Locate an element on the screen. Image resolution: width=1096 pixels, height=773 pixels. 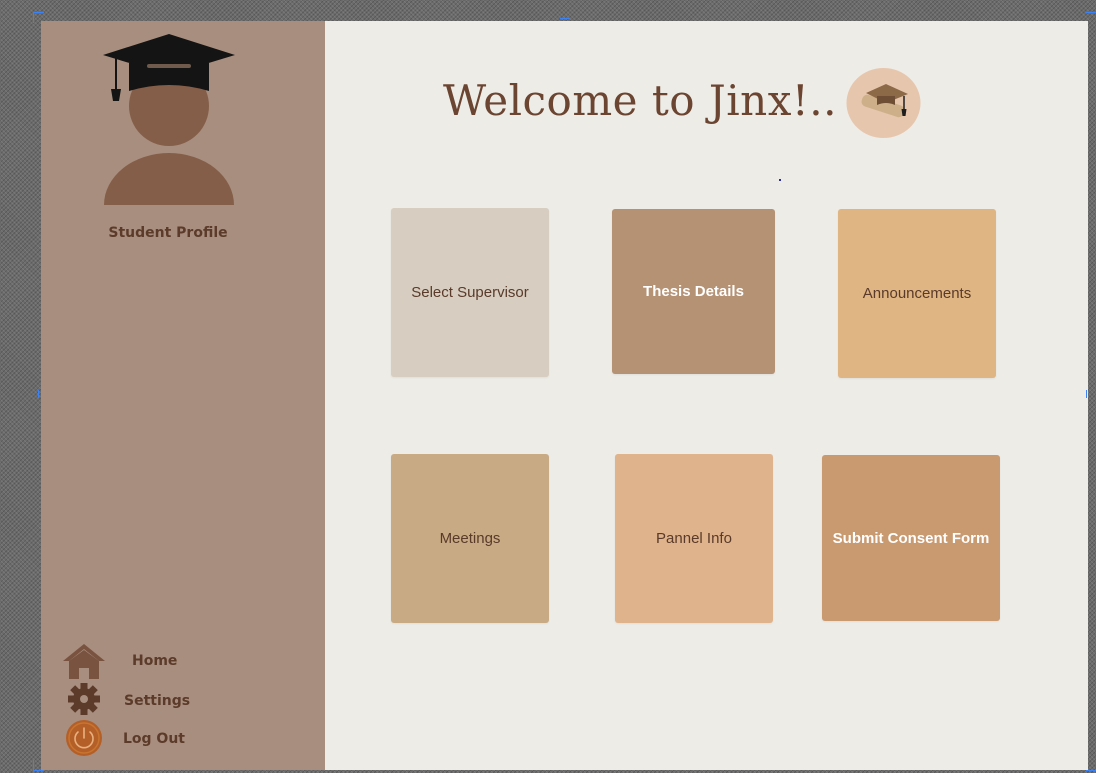
select-supervisor-button: Select Supervisor is located at coordinates (470, 292).